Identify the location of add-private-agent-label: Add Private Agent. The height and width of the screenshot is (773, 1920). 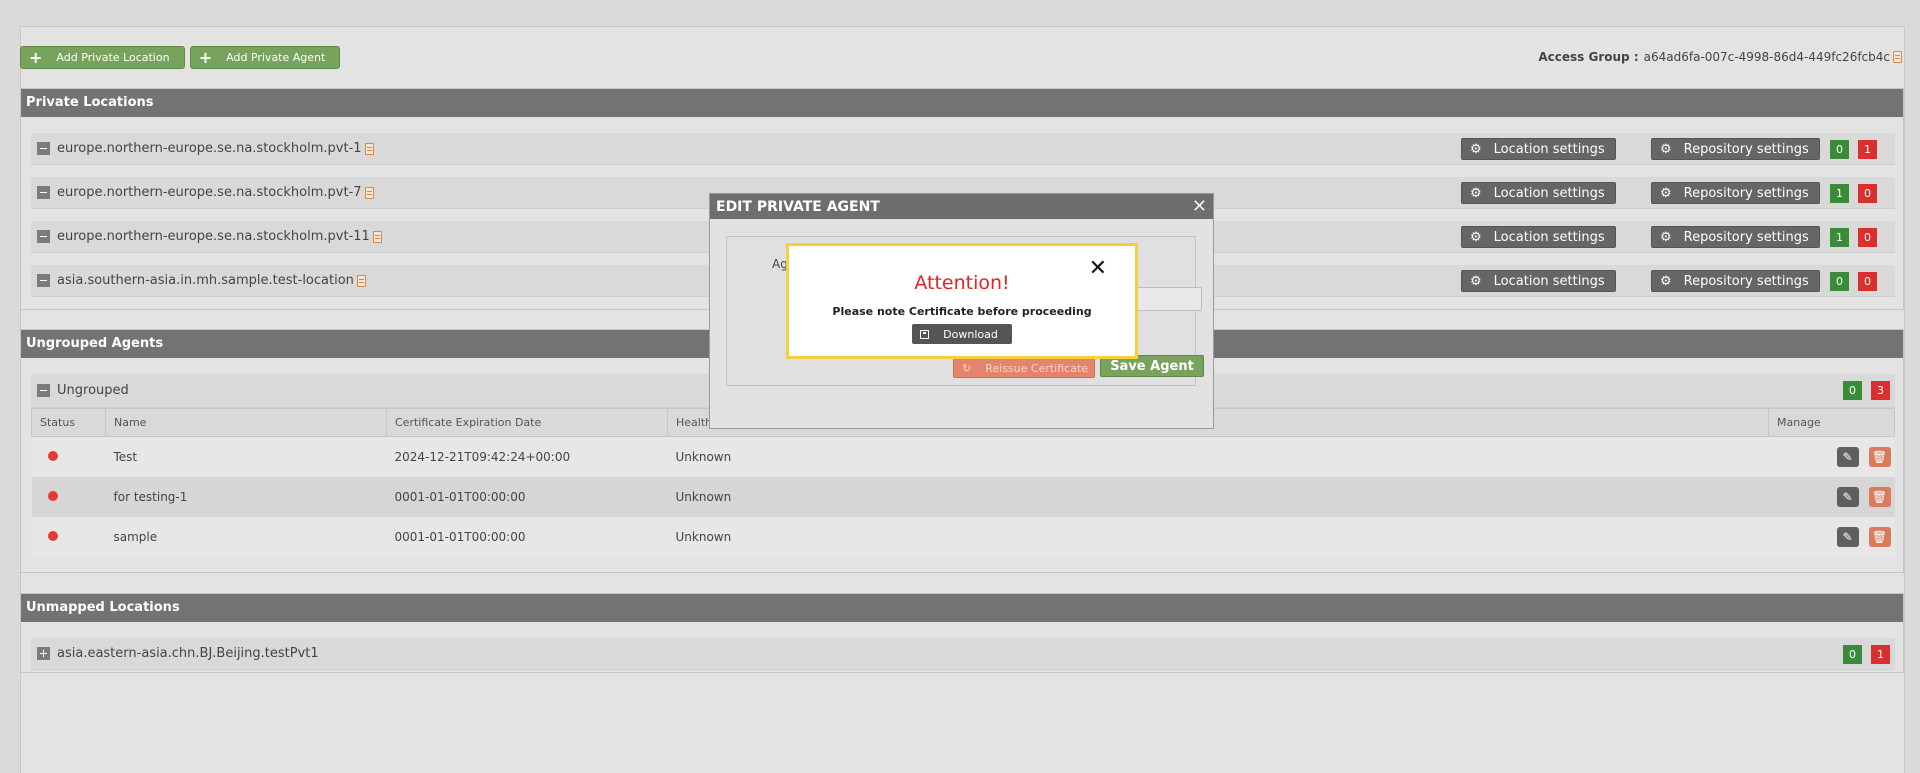
(276, 57).